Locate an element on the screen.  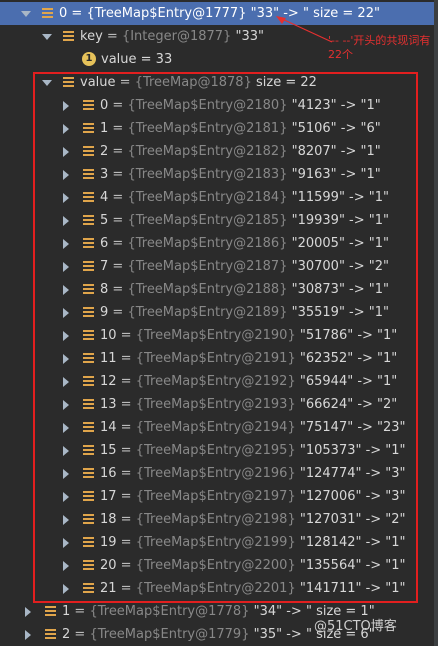
inner-value-value: = 33 is located at coordinates (156, 59).